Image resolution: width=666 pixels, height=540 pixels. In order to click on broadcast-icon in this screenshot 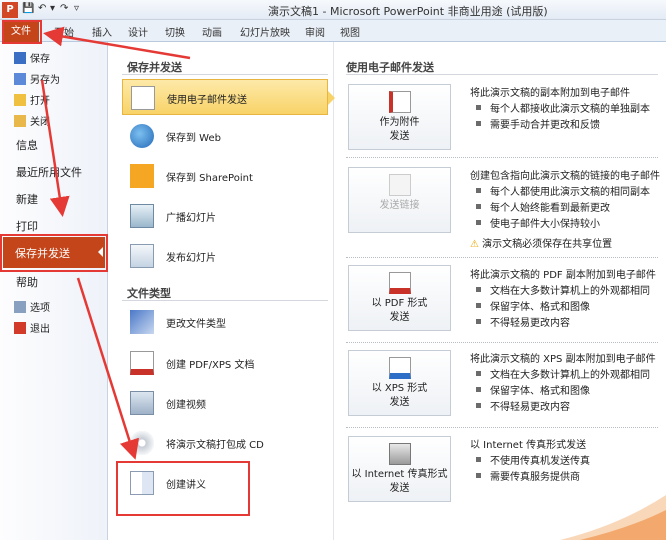, I will do `click(142, 216)`.